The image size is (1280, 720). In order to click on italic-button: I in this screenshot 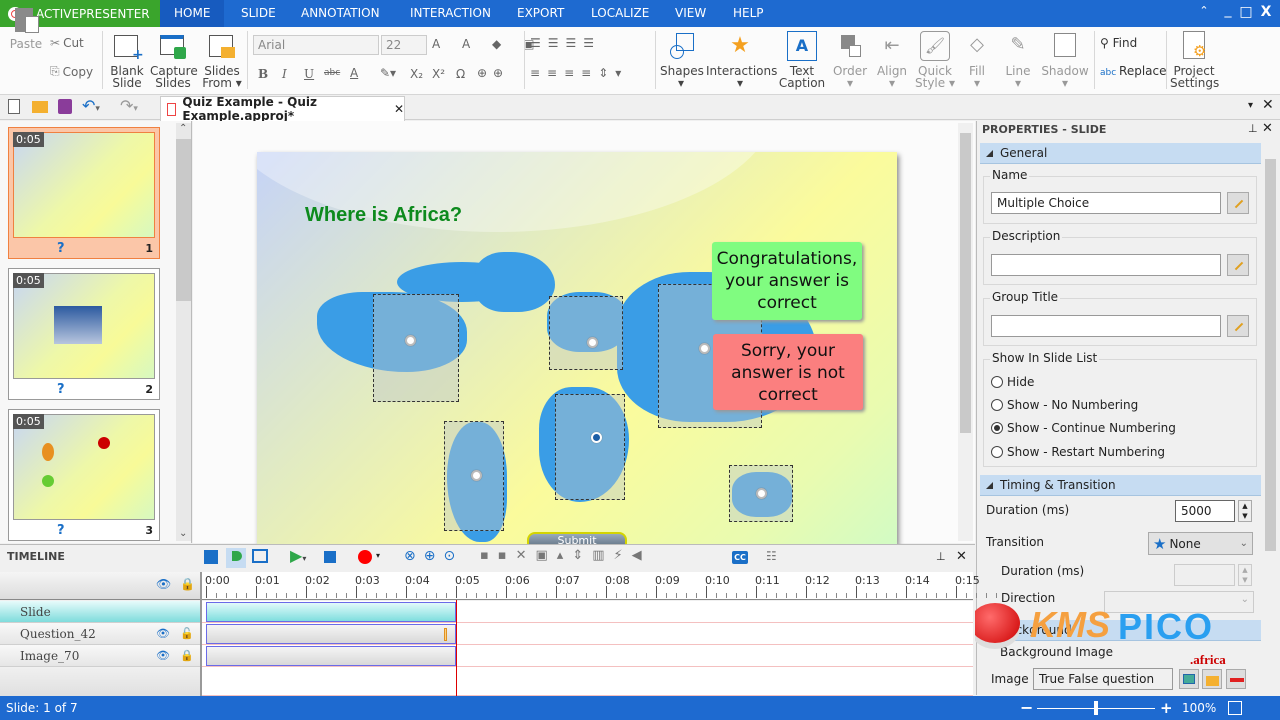, I will do `click(284, 74)`.